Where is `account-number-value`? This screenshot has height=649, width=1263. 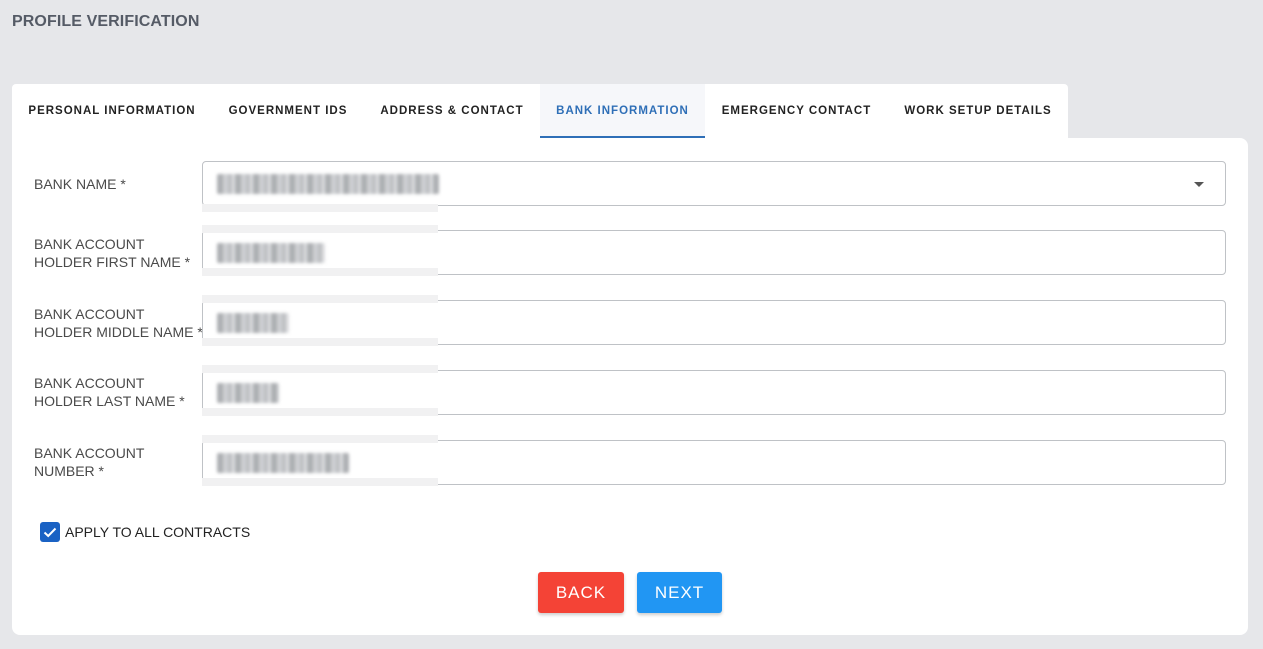 account-number-value is located at coordinates (283, 463).